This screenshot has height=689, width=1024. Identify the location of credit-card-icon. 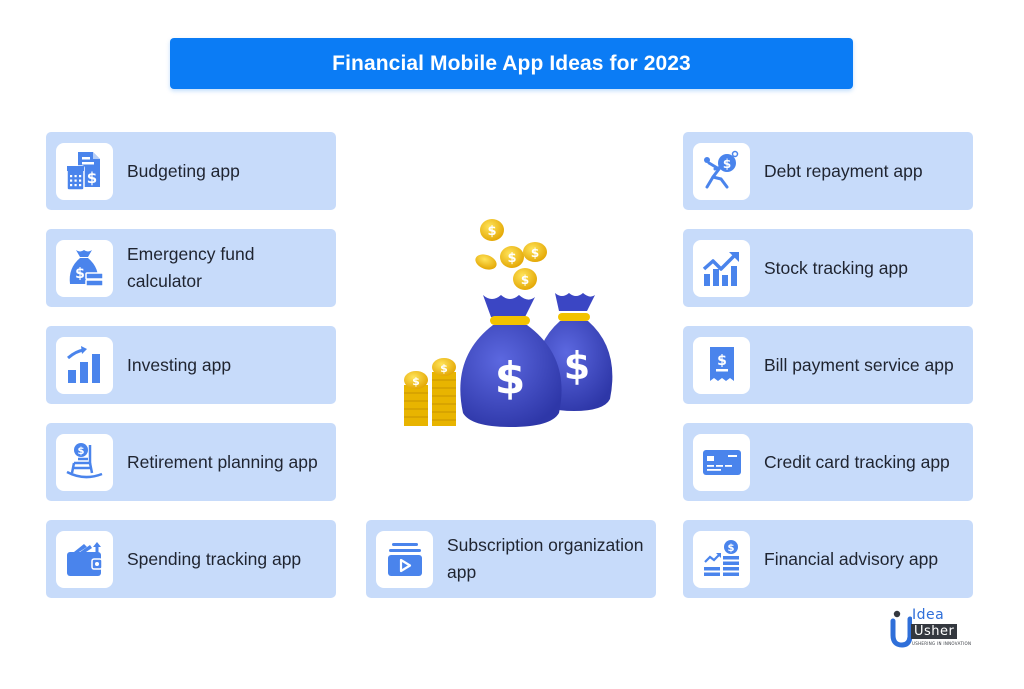
(721, 462).